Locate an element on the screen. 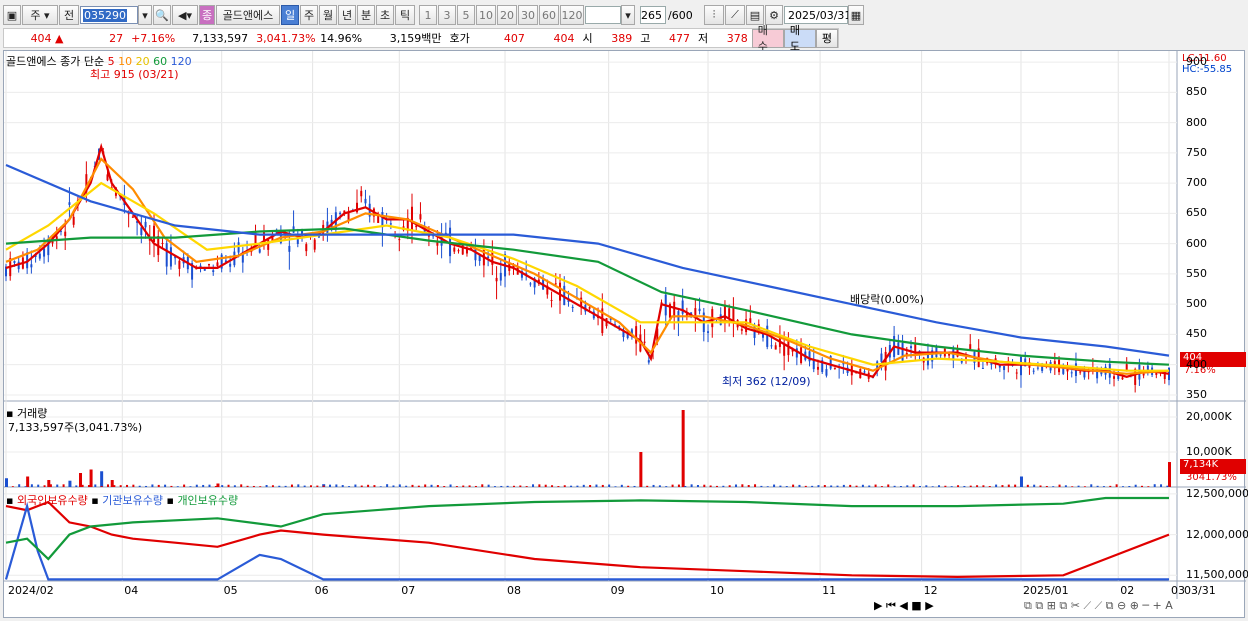  interval-10: 10 is located at coordinates (486, 15).